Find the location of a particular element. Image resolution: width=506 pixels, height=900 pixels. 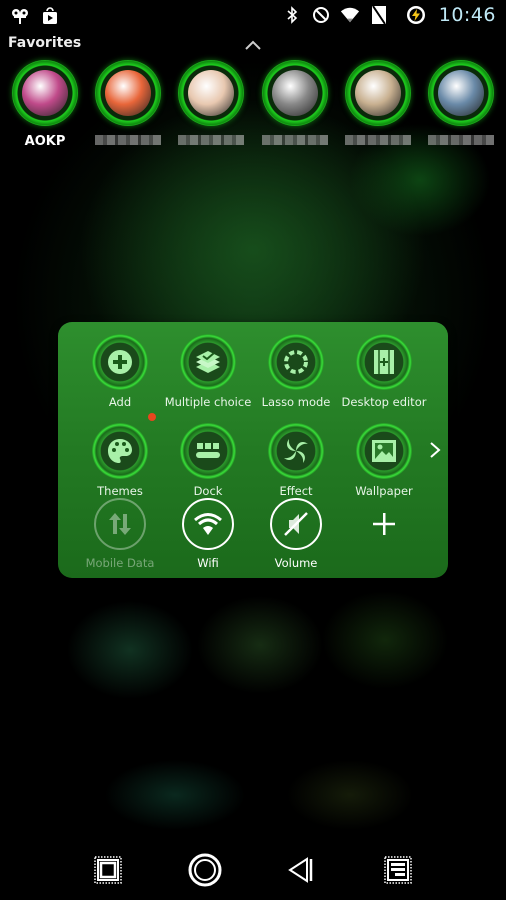

back-icon is located at coordinates (301, 870).